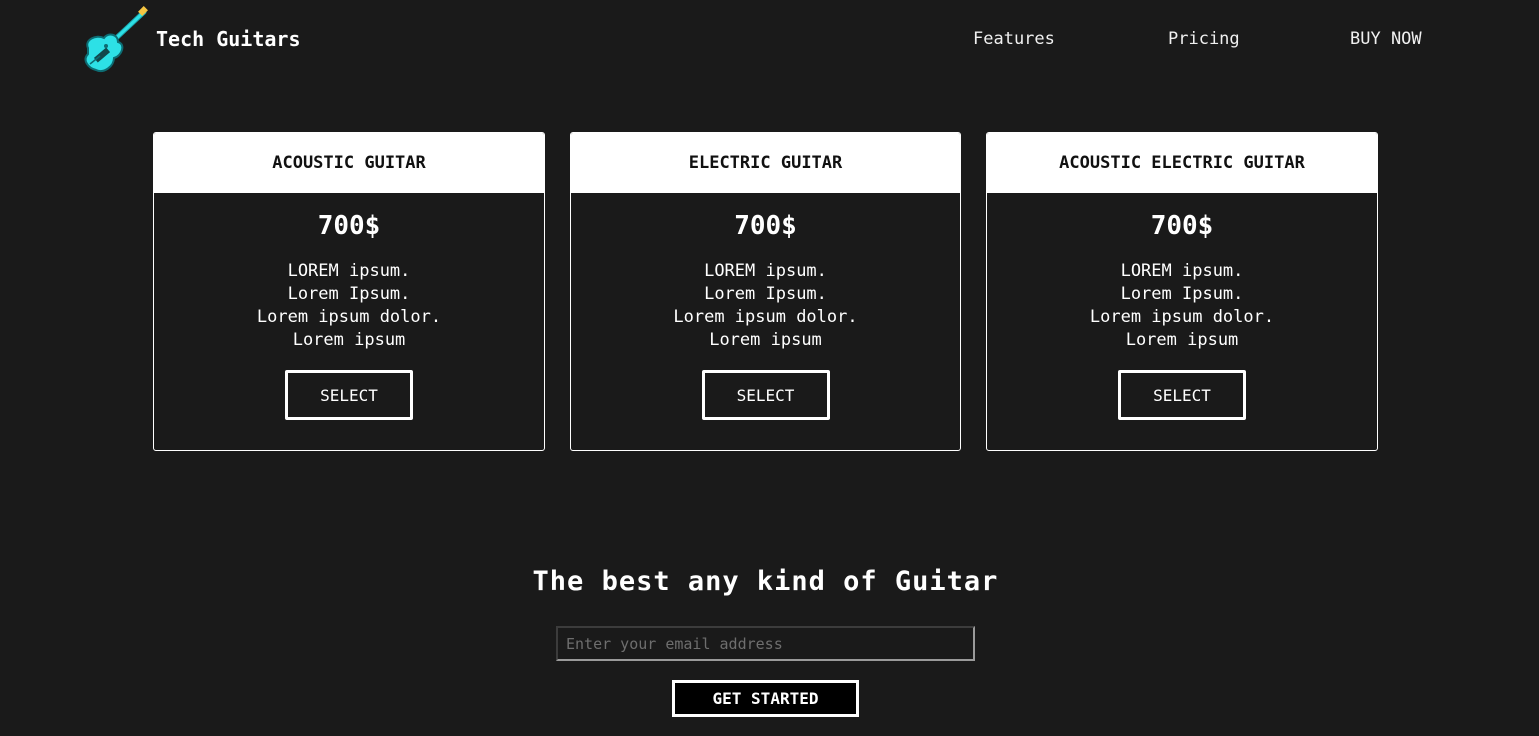  What do you see at coordinates (1386, 39) in the screenshot?
I see `nav-buy-now-link: BUY NOW` at bounding box center [1386, 39].